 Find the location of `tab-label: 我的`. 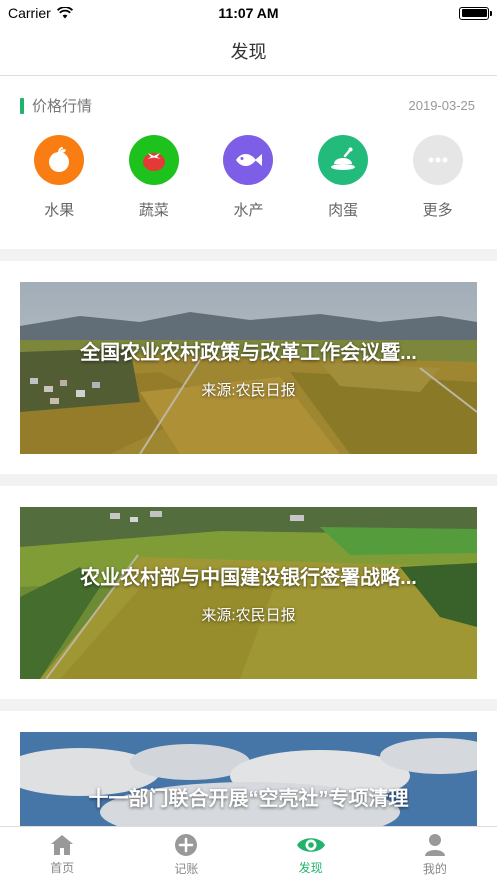

tab-label: 我的 is located at coordinates (434, 869).